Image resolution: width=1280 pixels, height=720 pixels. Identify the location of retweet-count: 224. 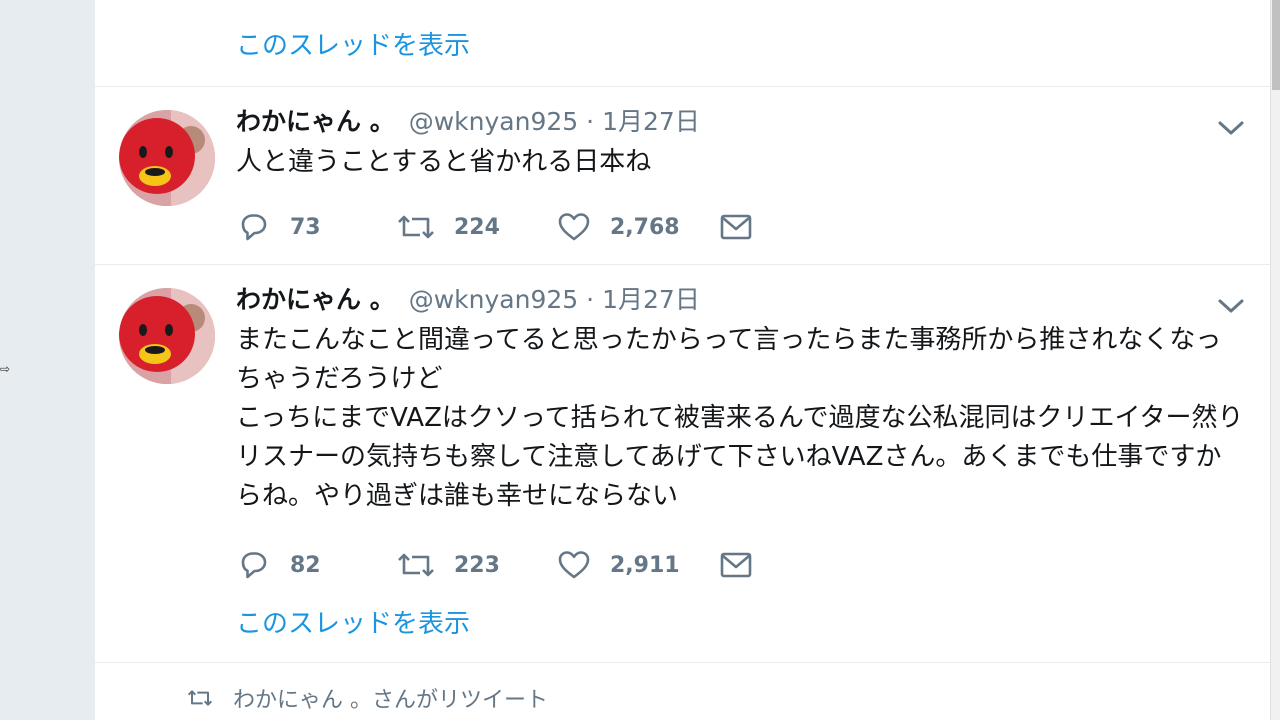
(477, 227).